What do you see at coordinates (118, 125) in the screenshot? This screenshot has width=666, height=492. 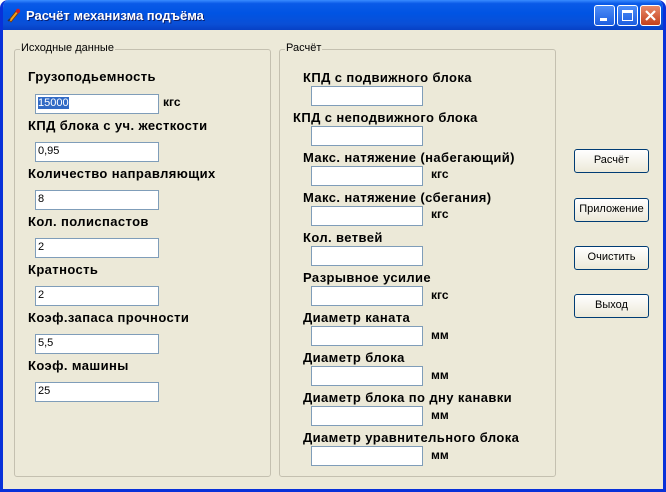 I see `block-efficiency-label: КПД блока с уч. жесткости` at bounding box center [118, 125].